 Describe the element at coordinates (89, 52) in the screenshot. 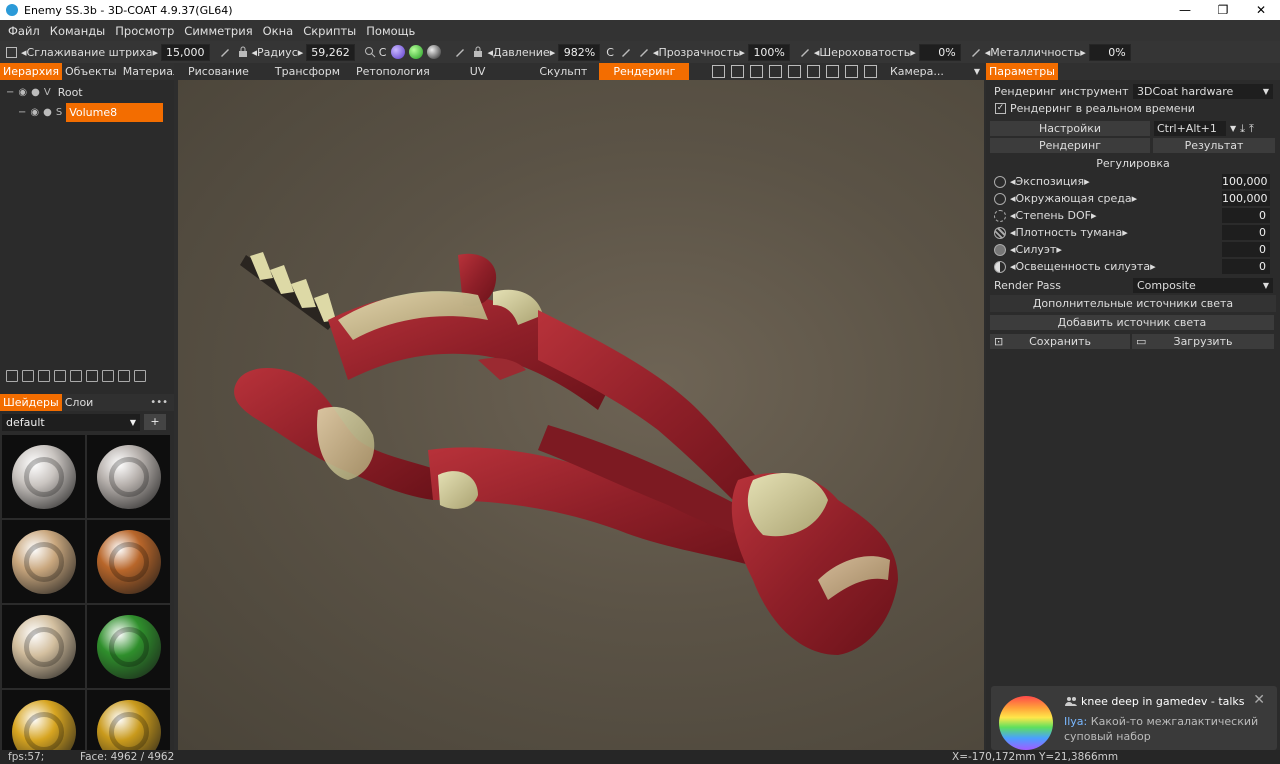

I see `smoothing-label: ◂Сглаживание штриха▸` at that location.